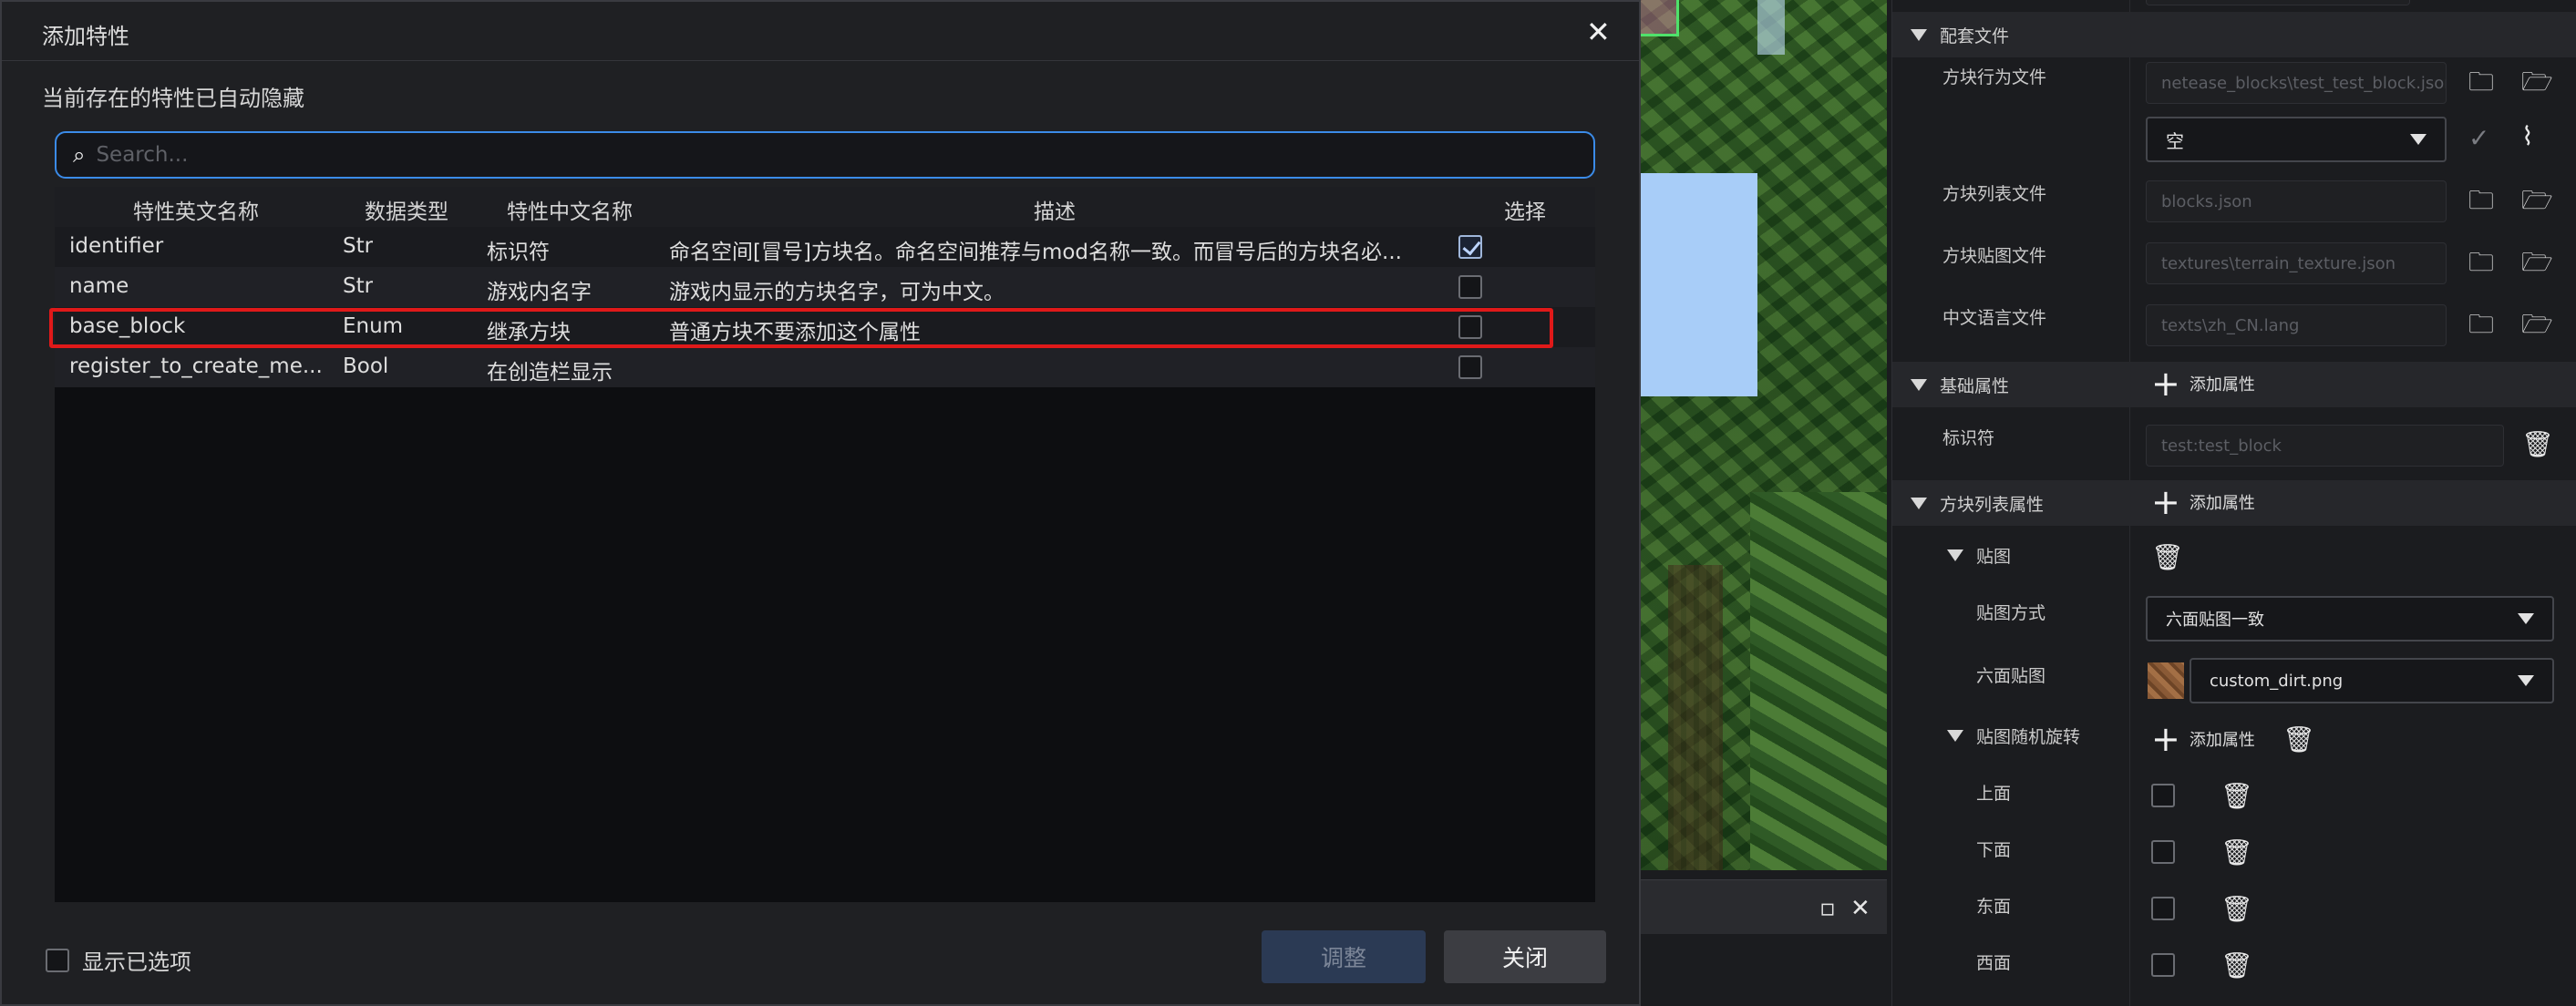 The width and height of the screenshot is (2576, 1006). What do you see at coordinates (2296, 263) in the screenshot?
I see `texture-file-field: textures\terrain_texture.json` at bounding box center [2296, 263].